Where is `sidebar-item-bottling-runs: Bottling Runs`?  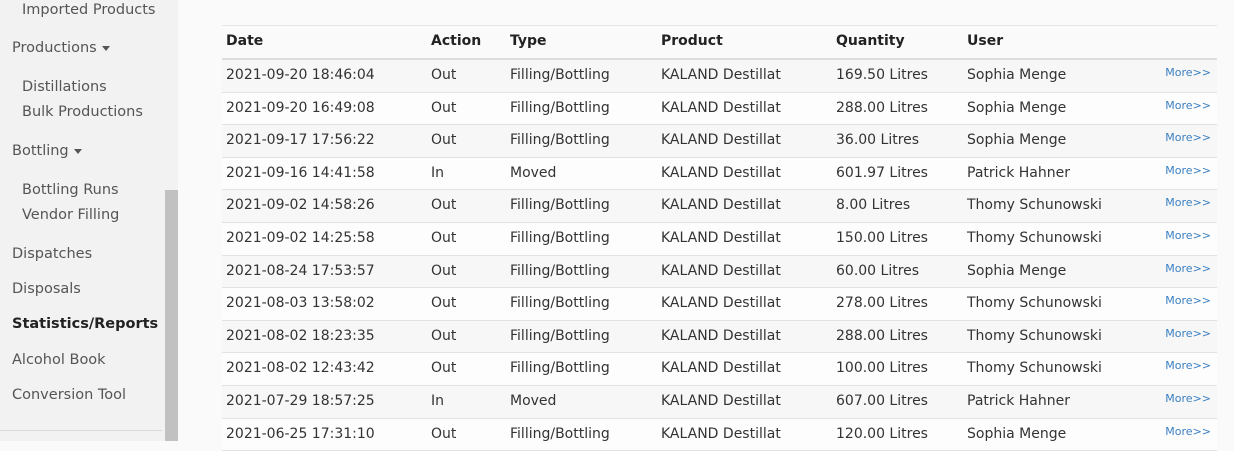 sidebar-item-bottling-runs: Bottling Runs is located at coordinates (70, 190).